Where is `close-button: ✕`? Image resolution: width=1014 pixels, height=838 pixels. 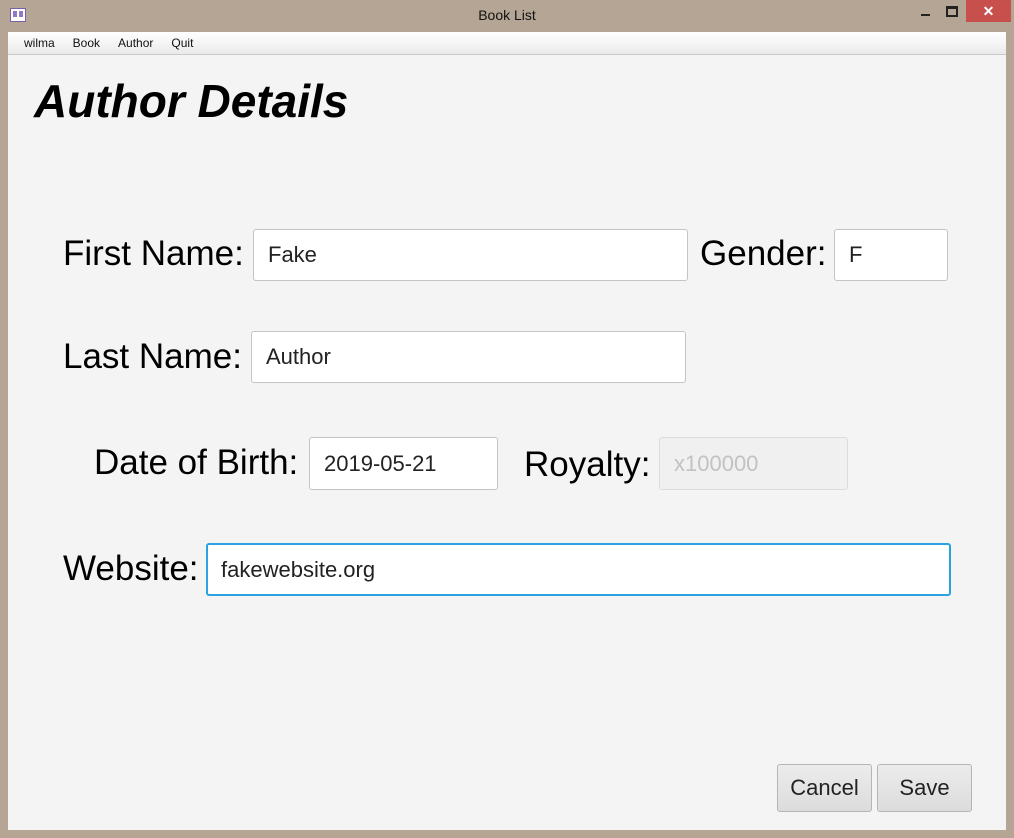
close-button: ✕ is located at coordinates (988, 11).